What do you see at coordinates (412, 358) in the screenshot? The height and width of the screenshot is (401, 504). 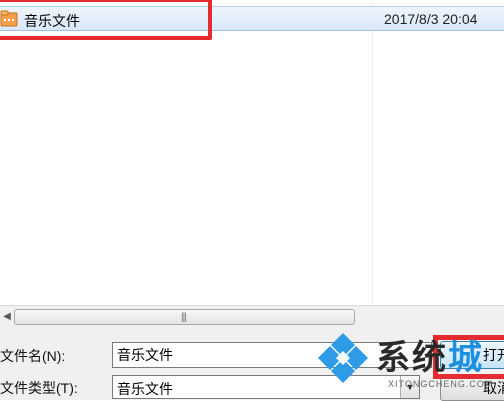 I see `watermark-title-main: 系统` at bounding box center [412, 358].